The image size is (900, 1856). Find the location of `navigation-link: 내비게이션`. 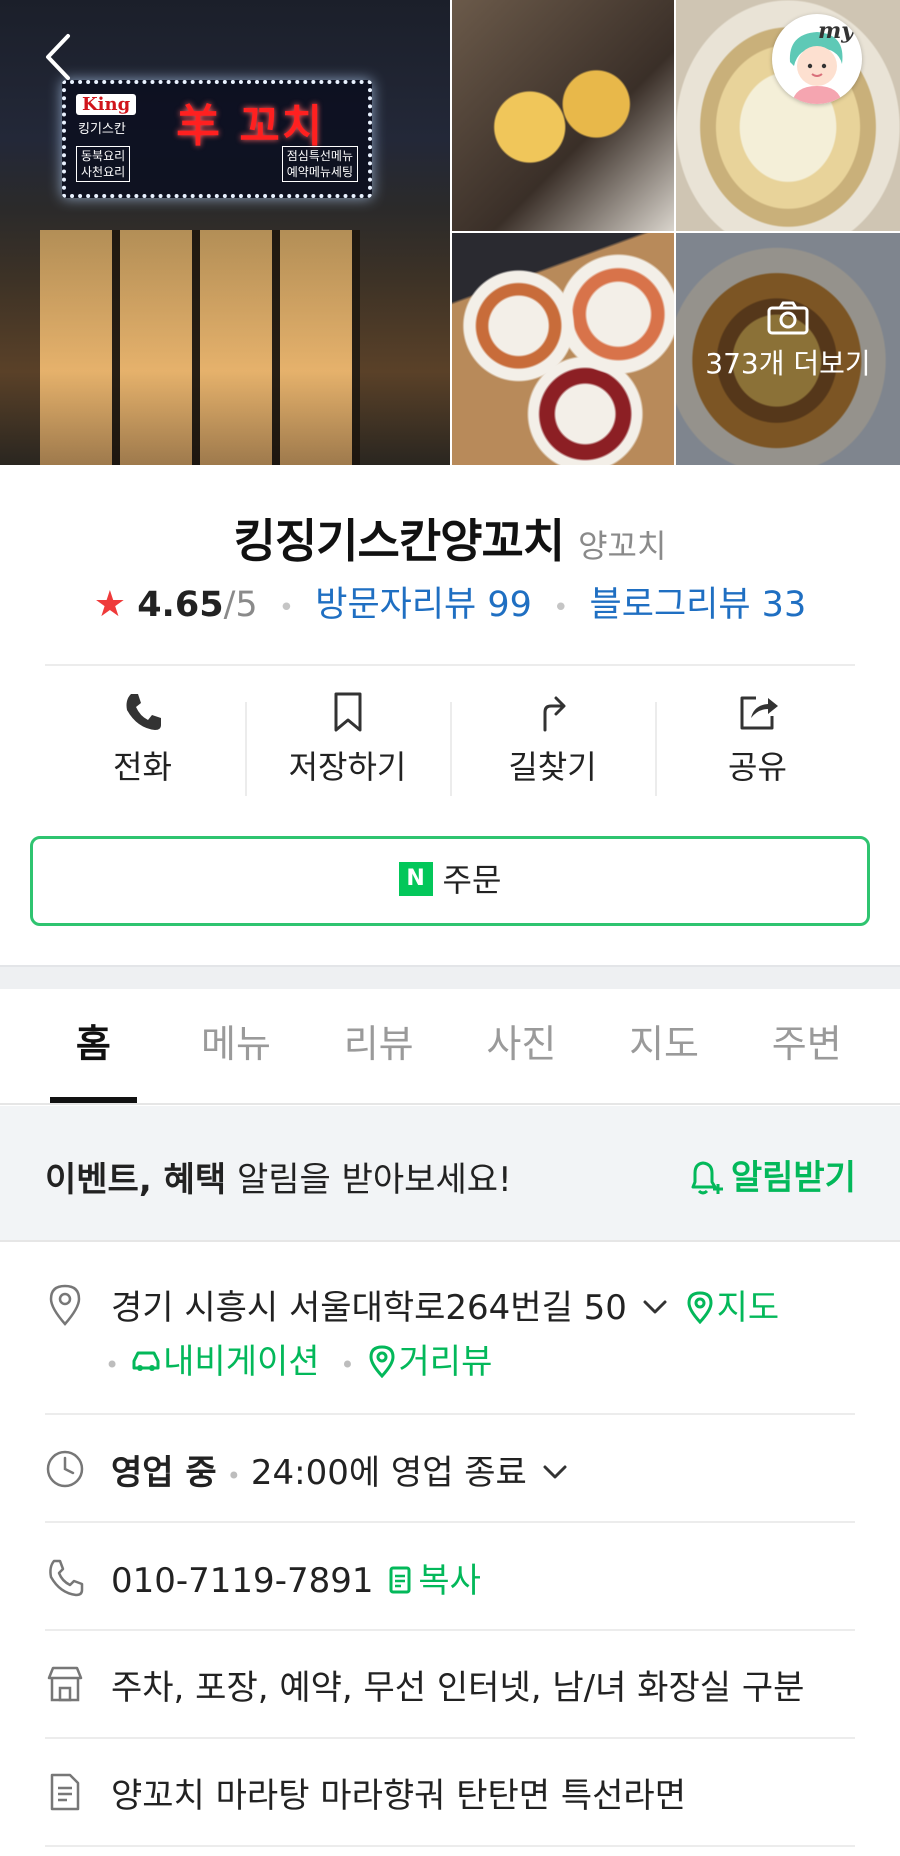

navigation-link: 내비게이션 is located at coordinates (241, 1362).